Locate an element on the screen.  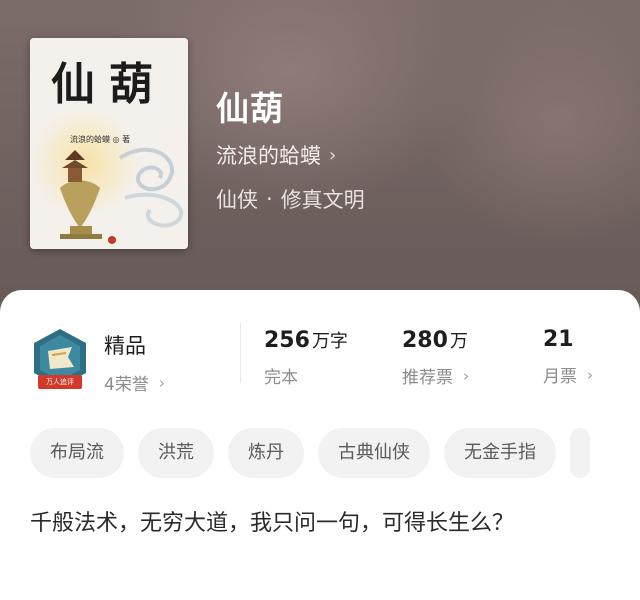
badge-label: 万人追评 is located at coordinates (60, 382).